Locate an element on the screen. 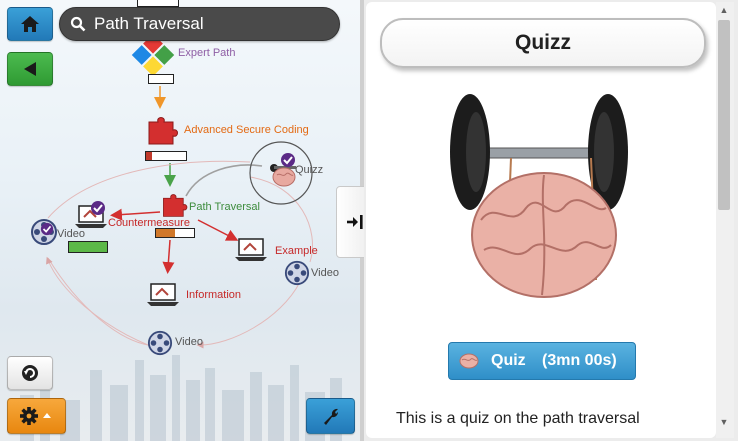 The height and width of the screenshot is (441, 738). refresh-icon is located at coordinates (30, 373).